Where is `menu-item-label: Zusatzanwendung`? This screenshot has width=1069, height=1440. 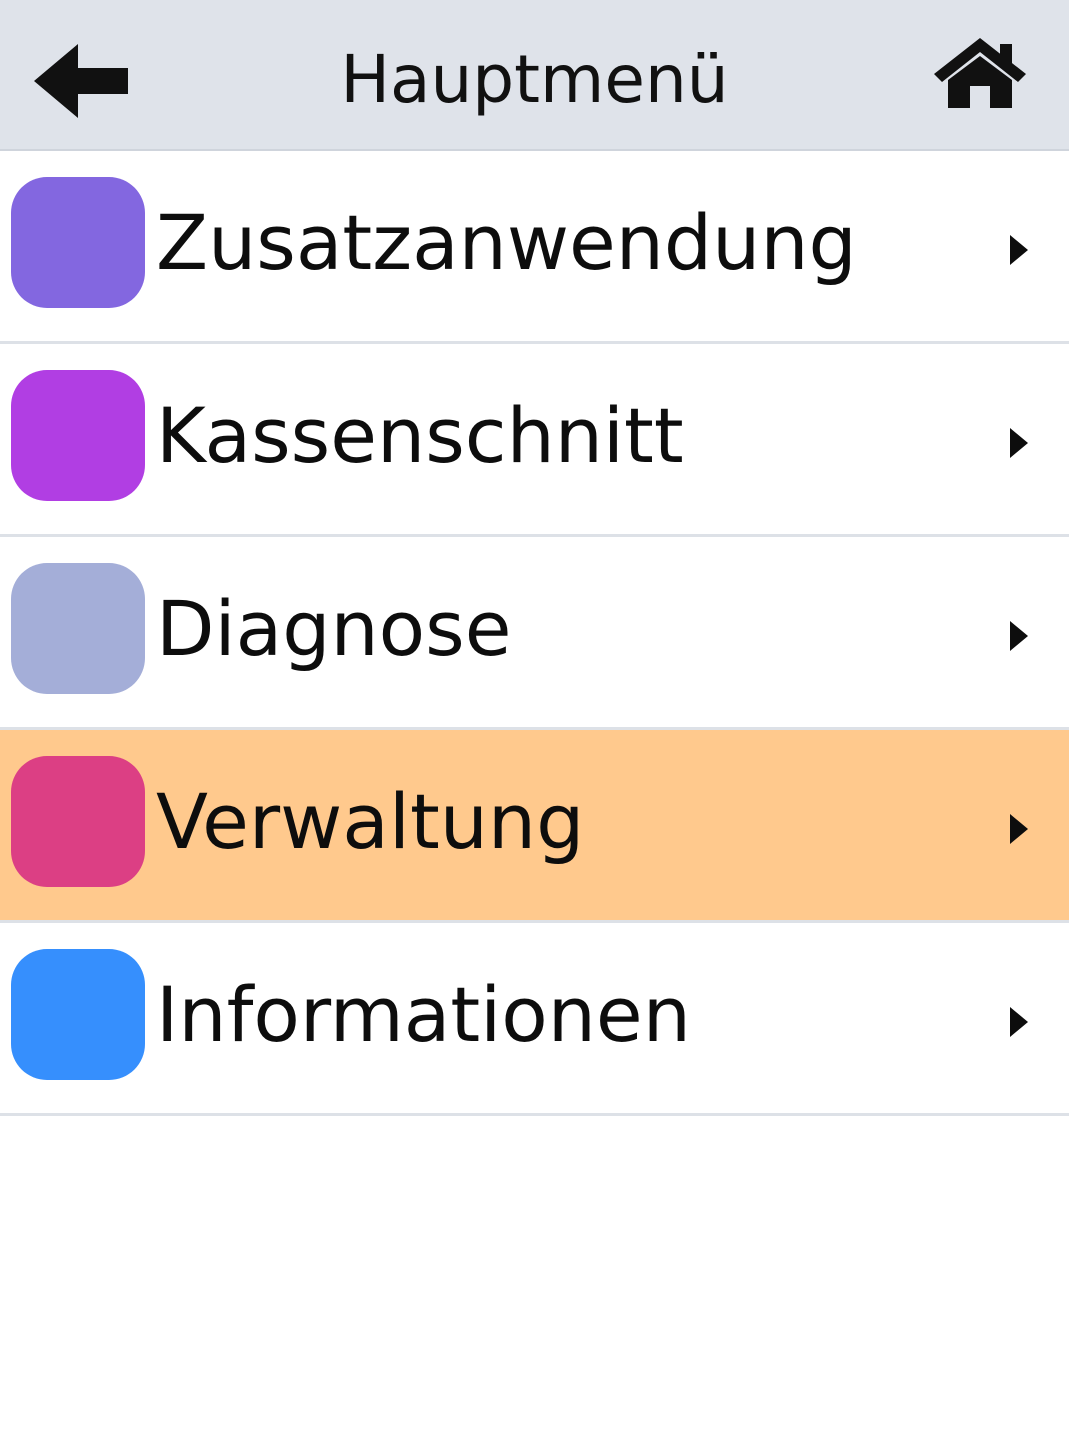
menu-item-label: Zusatzanwendung is located at coordinates (506, 242).